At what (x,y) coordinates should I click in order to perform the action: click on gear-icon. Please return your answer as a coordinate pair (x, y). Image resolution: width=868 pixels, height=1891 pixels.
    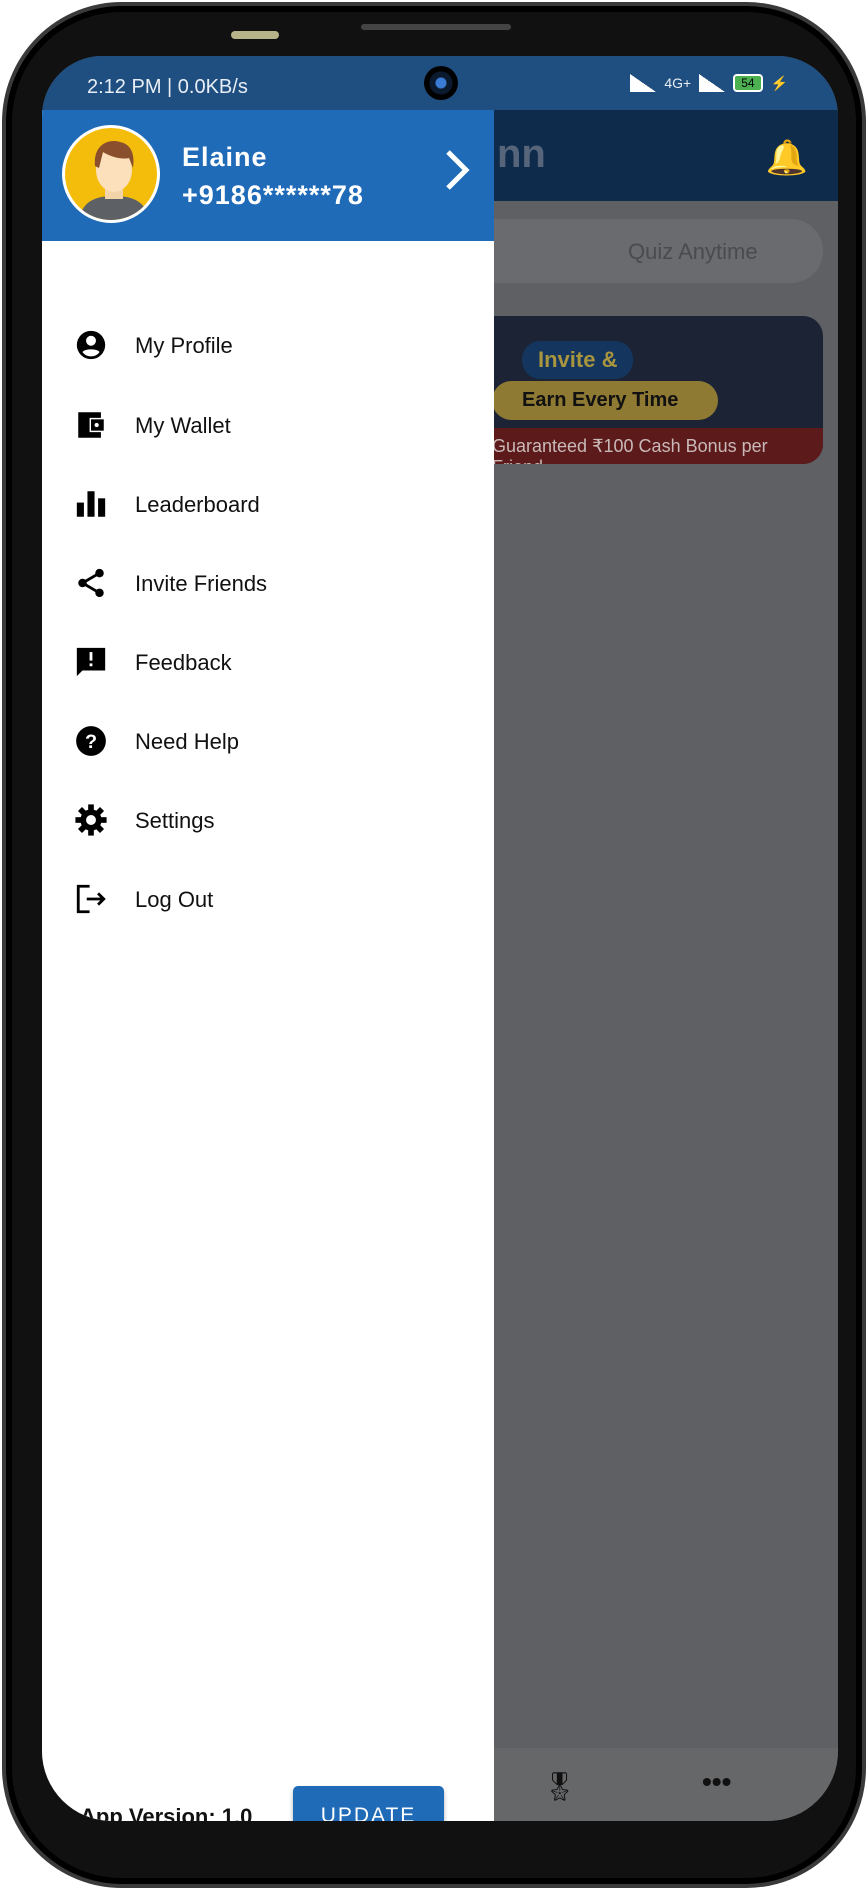
    Looking at the image, I should click on (91, 820).